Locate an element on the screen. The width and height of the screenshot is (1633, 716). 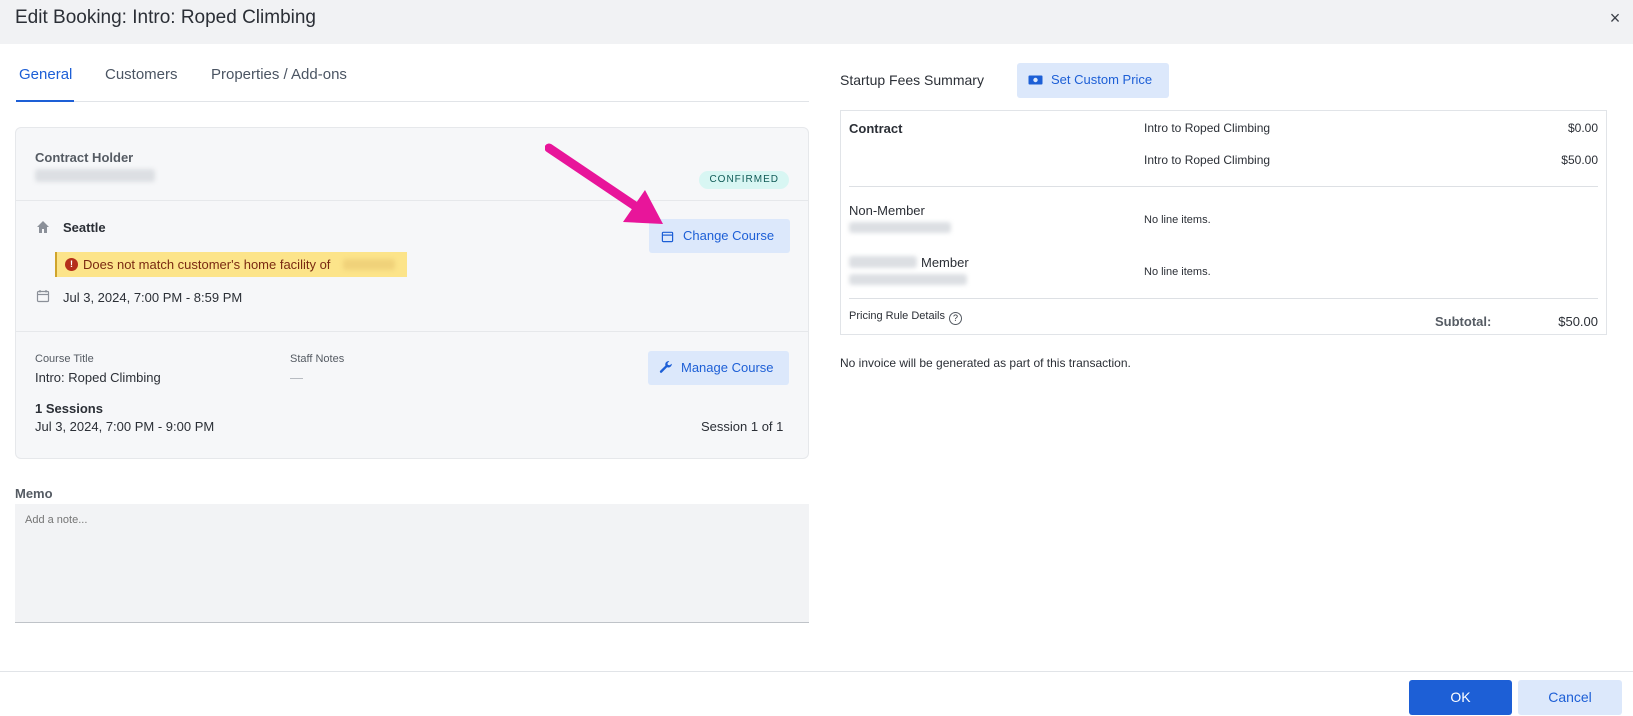
sessions-count: 1 Sessions is located at coordinates (69, 408).